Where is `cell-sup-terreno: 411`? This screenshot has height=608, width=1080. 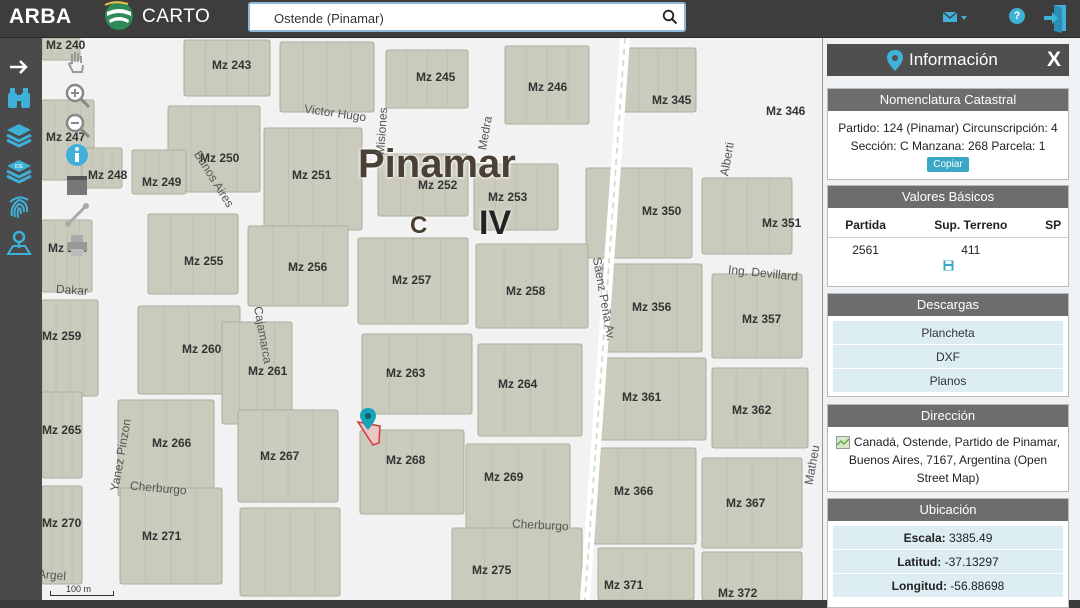
cell-sup-terreno: 411 is located at coordinates (971, 250).